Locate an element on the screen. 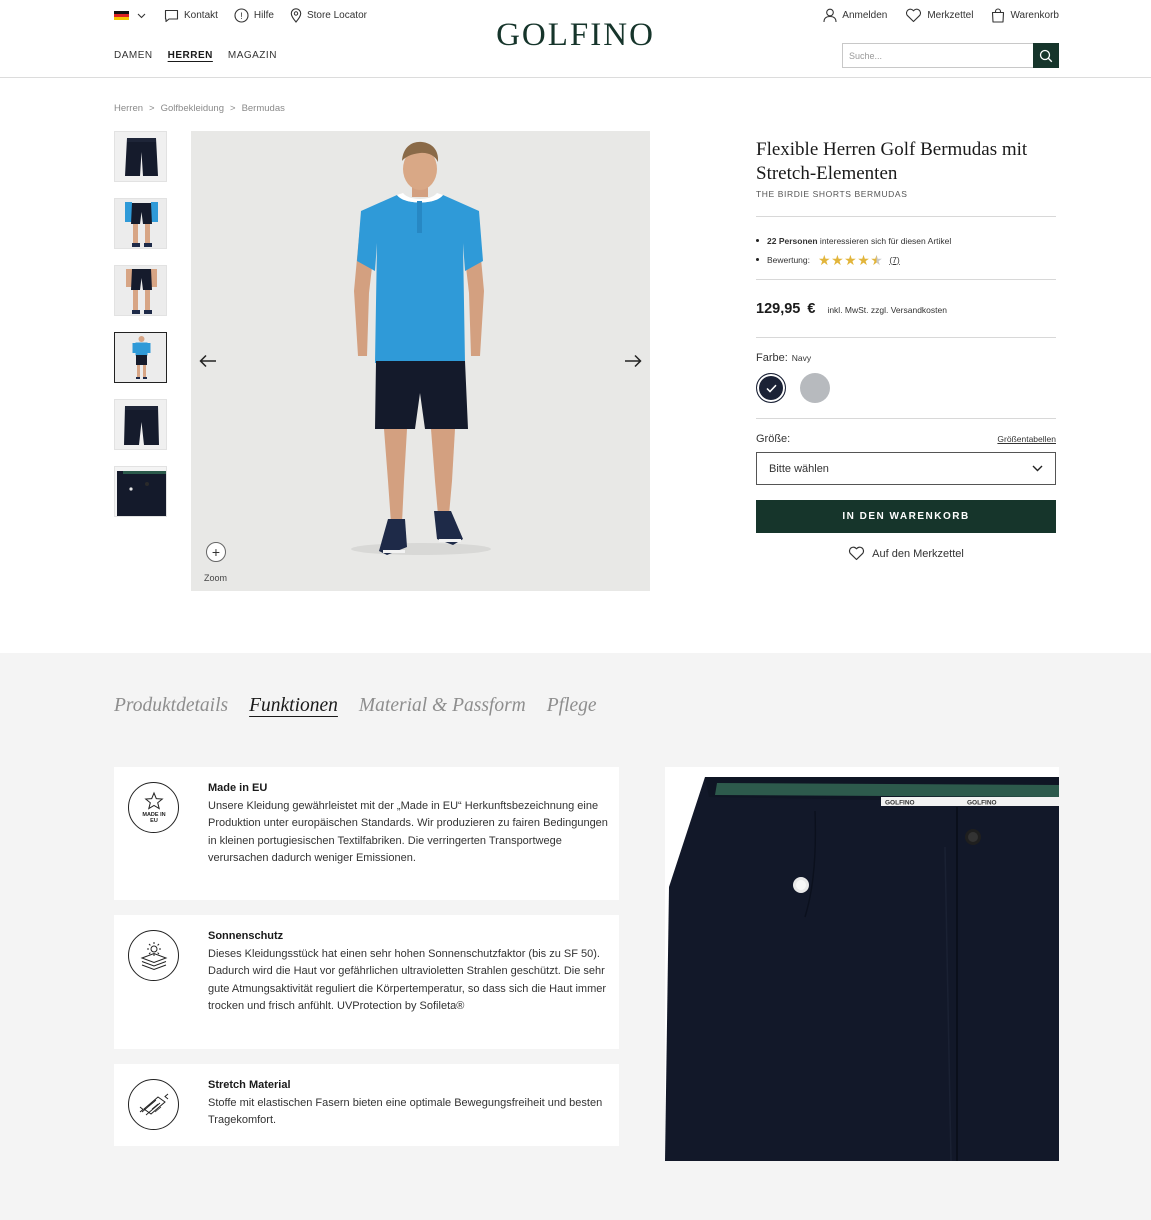 The image size is (1151, 1220). shopping-bag-icon is located at coordinates (998, 15).